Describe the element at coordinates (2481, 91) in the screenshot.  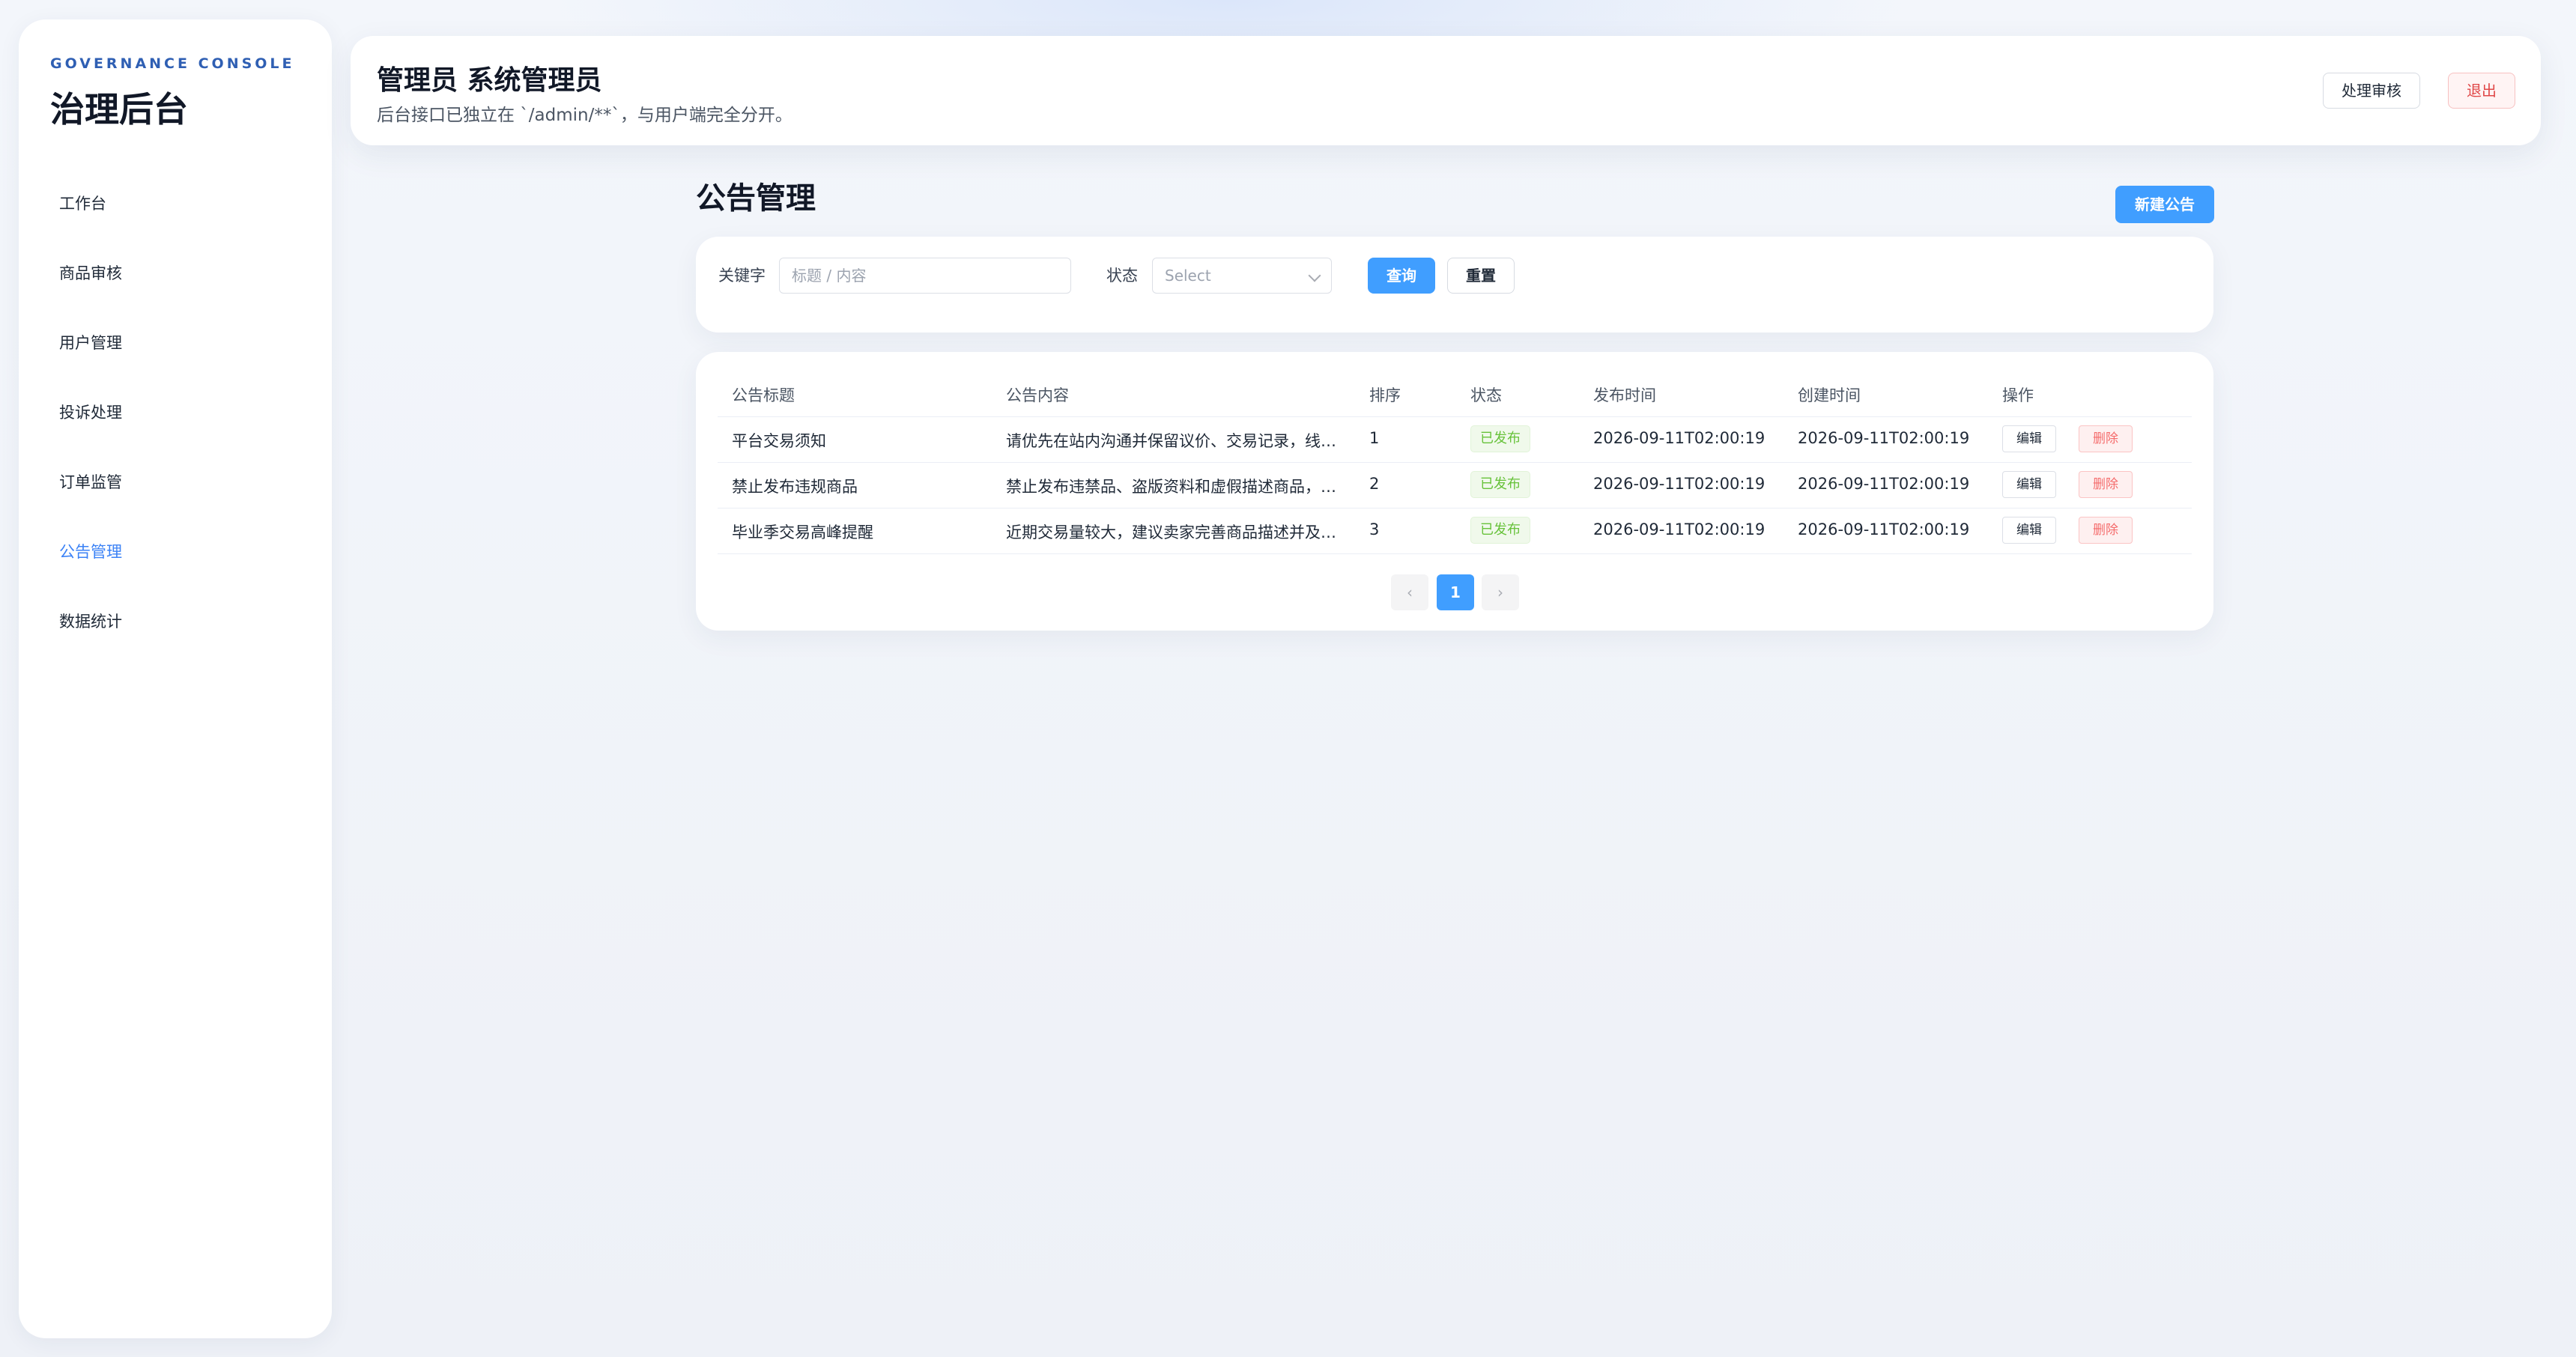
I see `logout-button: 退出` at that location.